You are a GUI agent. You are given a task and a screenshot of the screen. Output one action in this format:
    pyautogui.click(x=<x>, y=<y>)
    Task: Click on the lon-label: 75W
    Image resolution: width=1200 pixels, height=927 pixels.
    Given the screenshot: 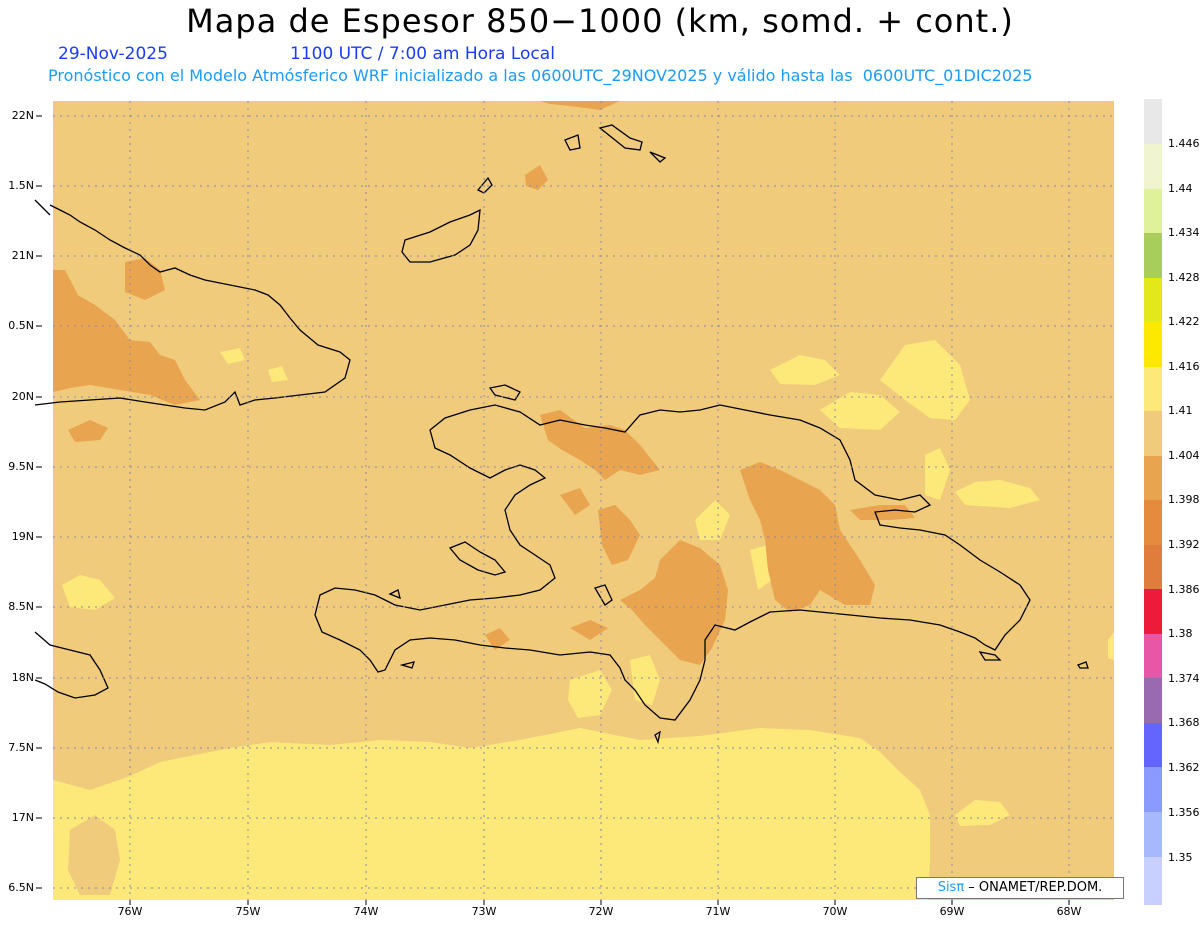 What is the action you would take?
    pyautogui.click(x=248, y=911)
    